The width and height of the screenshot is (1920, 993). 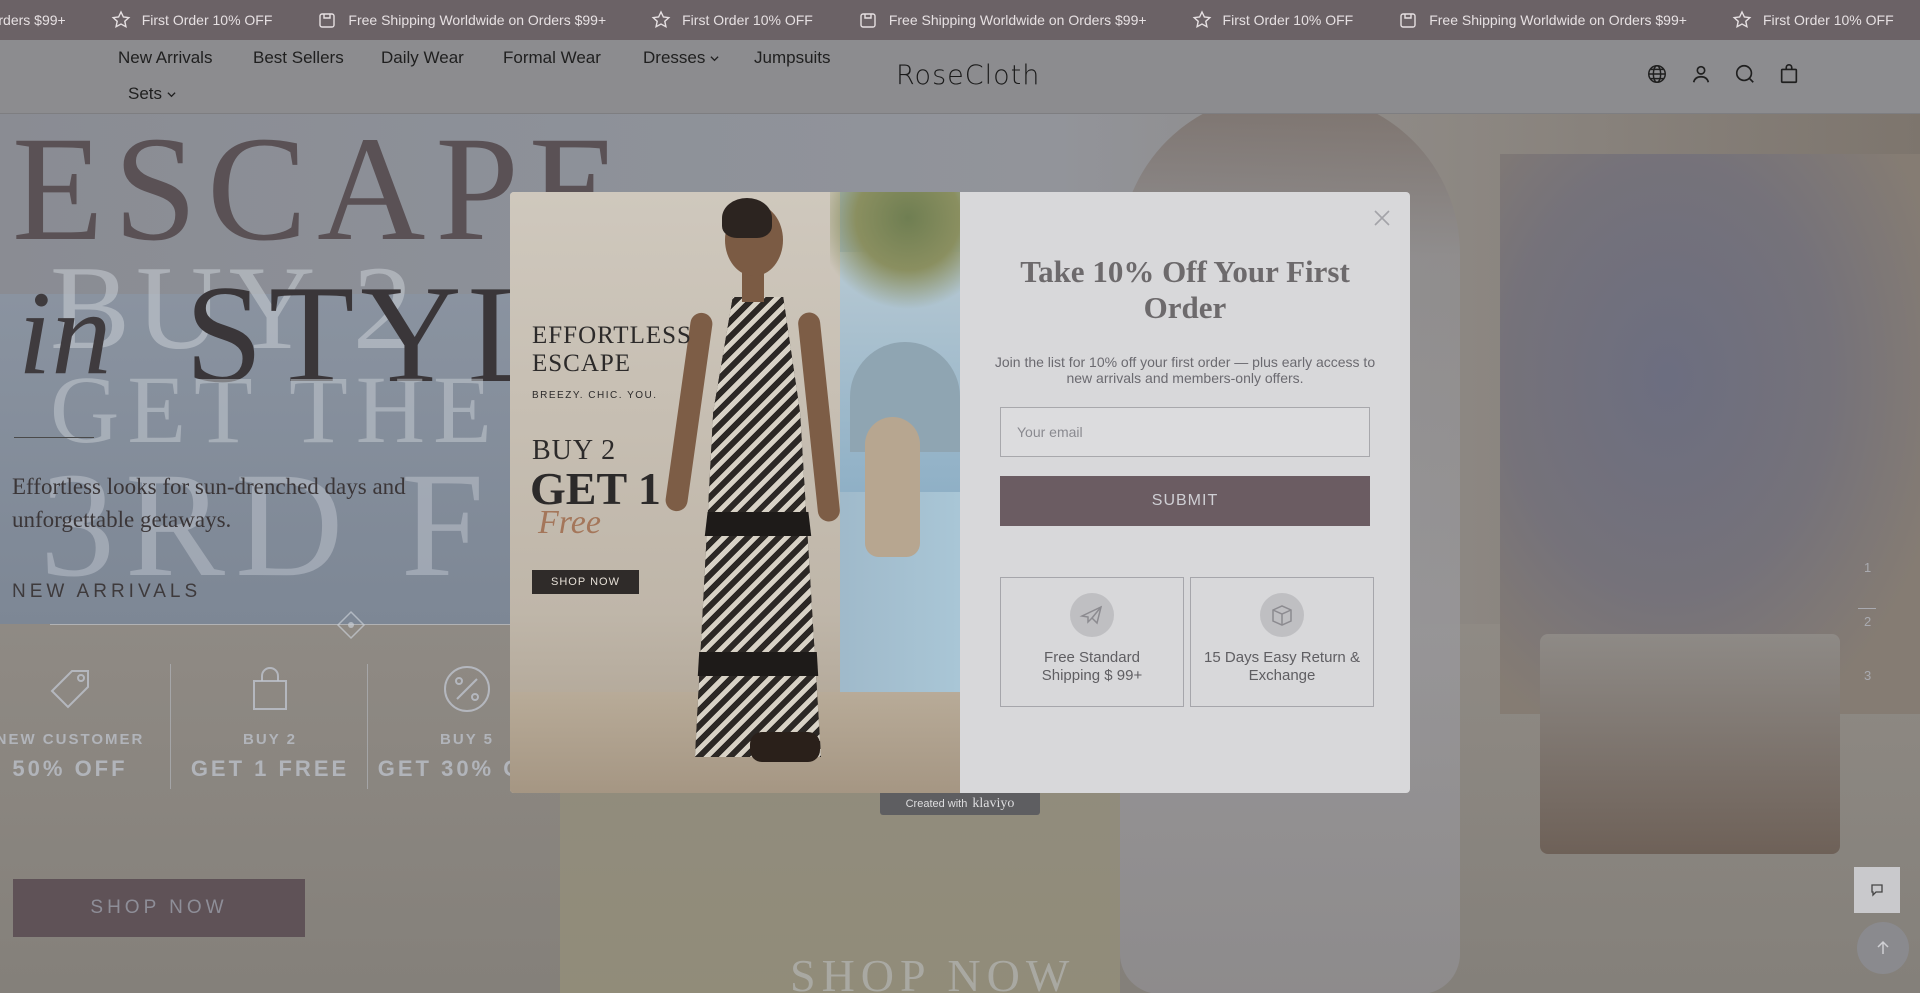 I want to click on feature-text: Free Standard Shipping $ 99+, so click(x=1092, y=666).